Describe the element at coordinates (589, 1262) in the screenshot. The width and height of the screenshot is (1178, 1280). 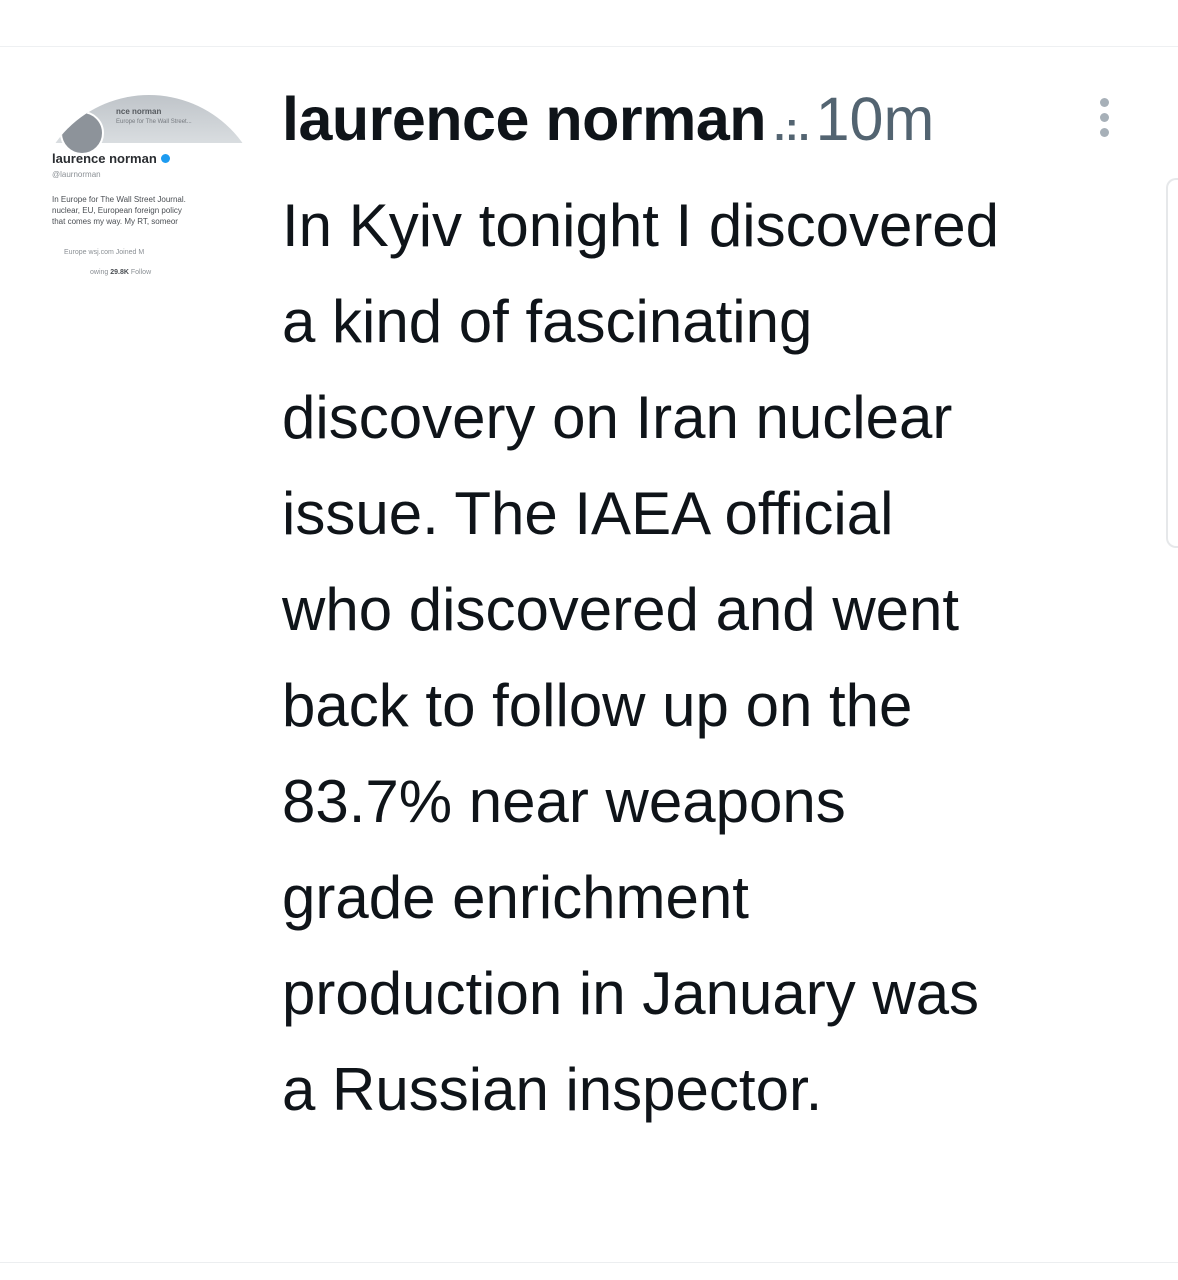
I see `bottom-divider` at that location.